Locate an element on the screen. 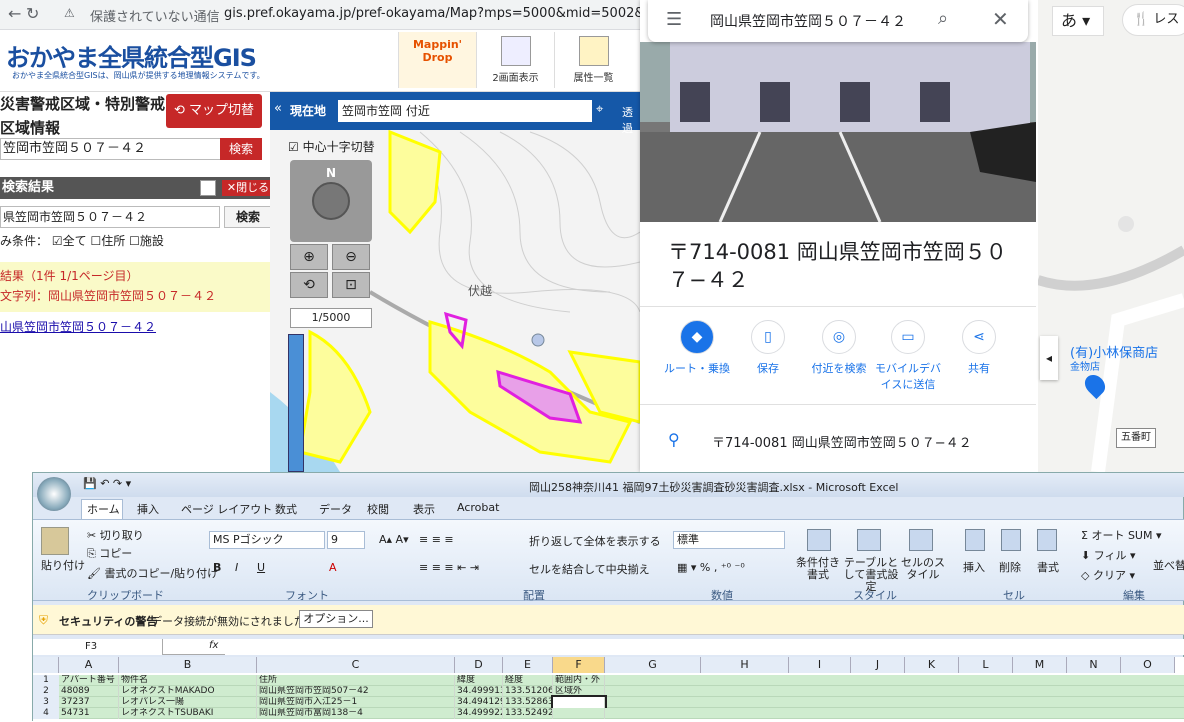  table-cell: レオネクストTSUBAKI is located at coordinates (188, 713).